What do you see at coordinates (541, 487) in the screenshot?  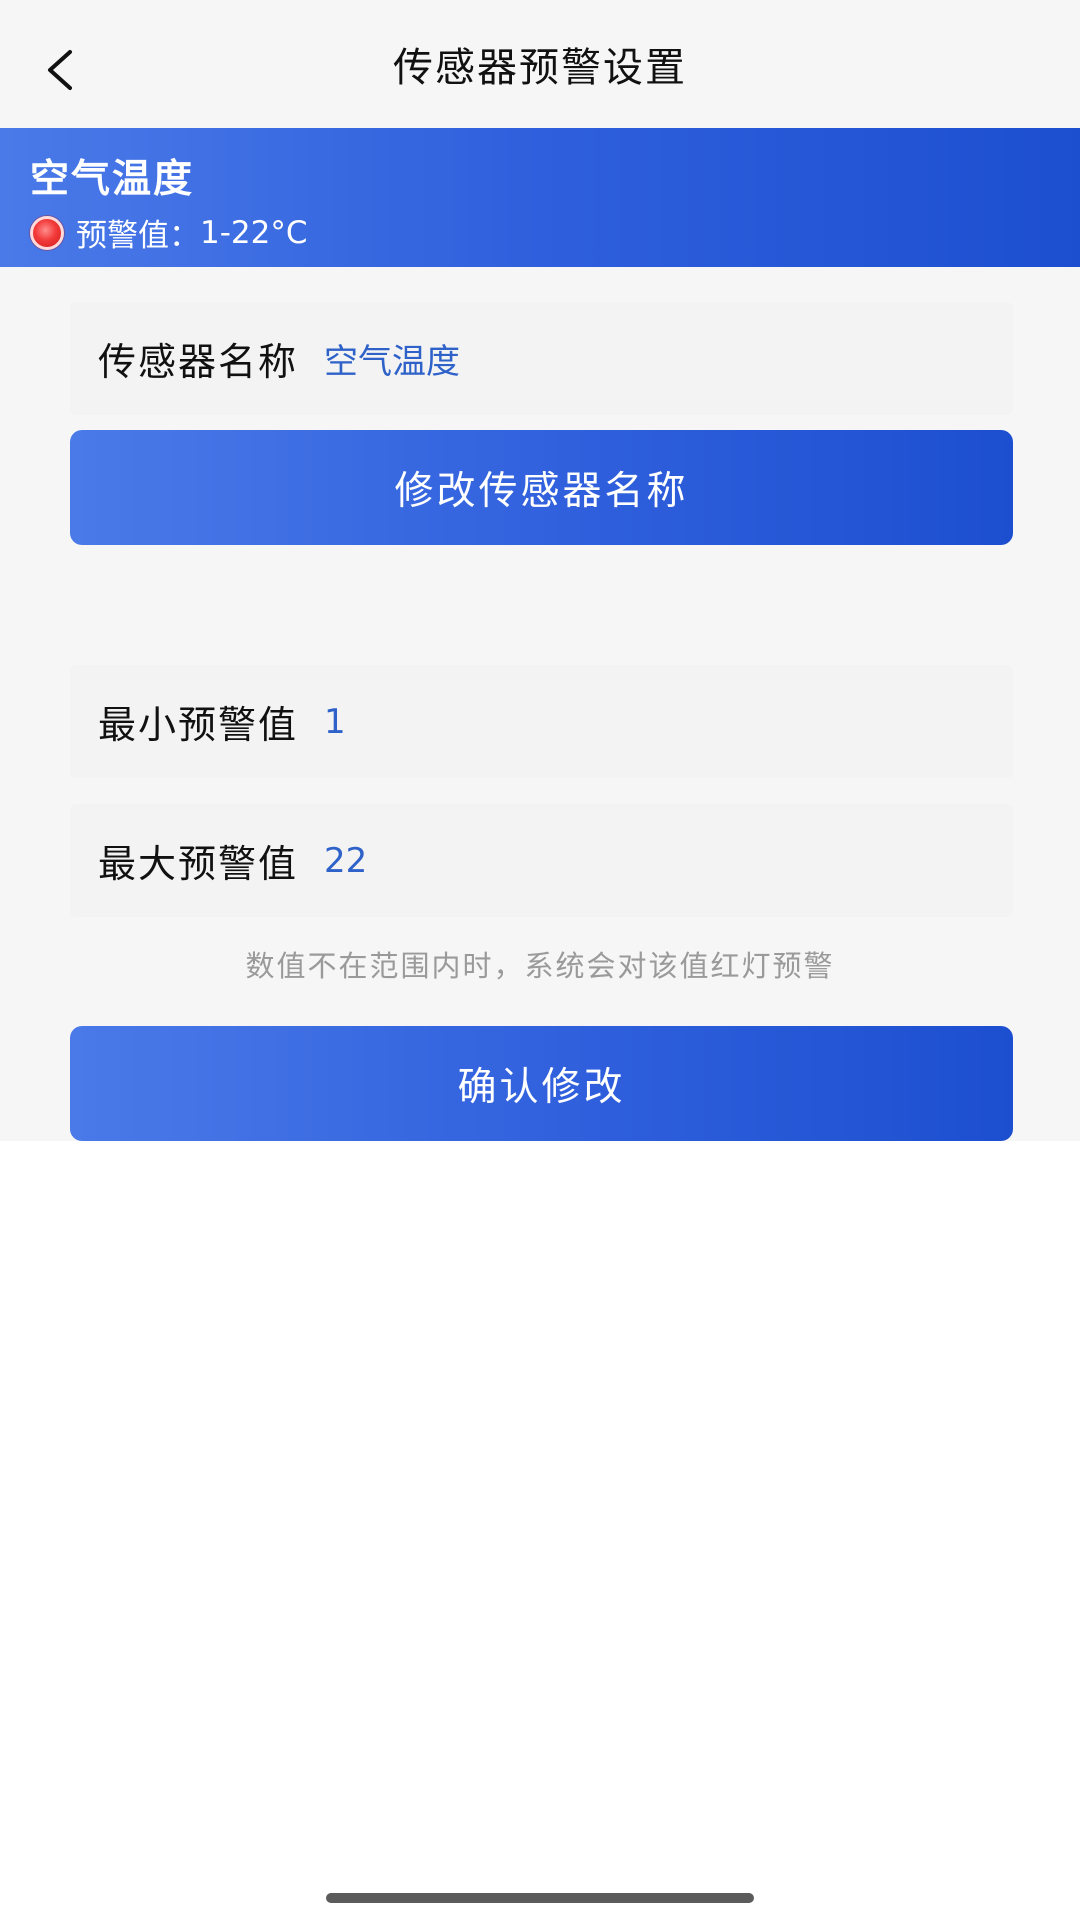 I see `rename-sensor-button: 修改传感器名称` at bounding box center [541, 487].